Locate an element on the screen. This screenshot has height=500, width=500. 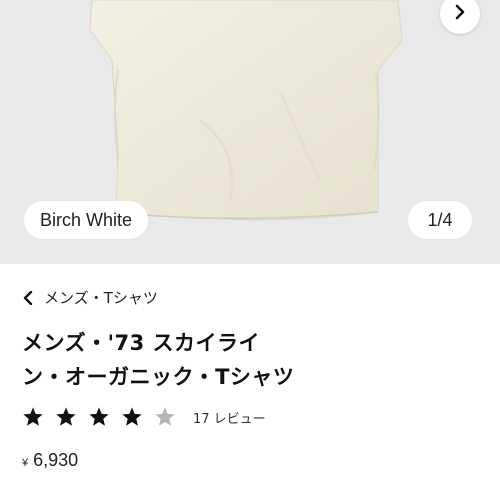
color-name-badge: Birch White is located at coordinates (86, 220).